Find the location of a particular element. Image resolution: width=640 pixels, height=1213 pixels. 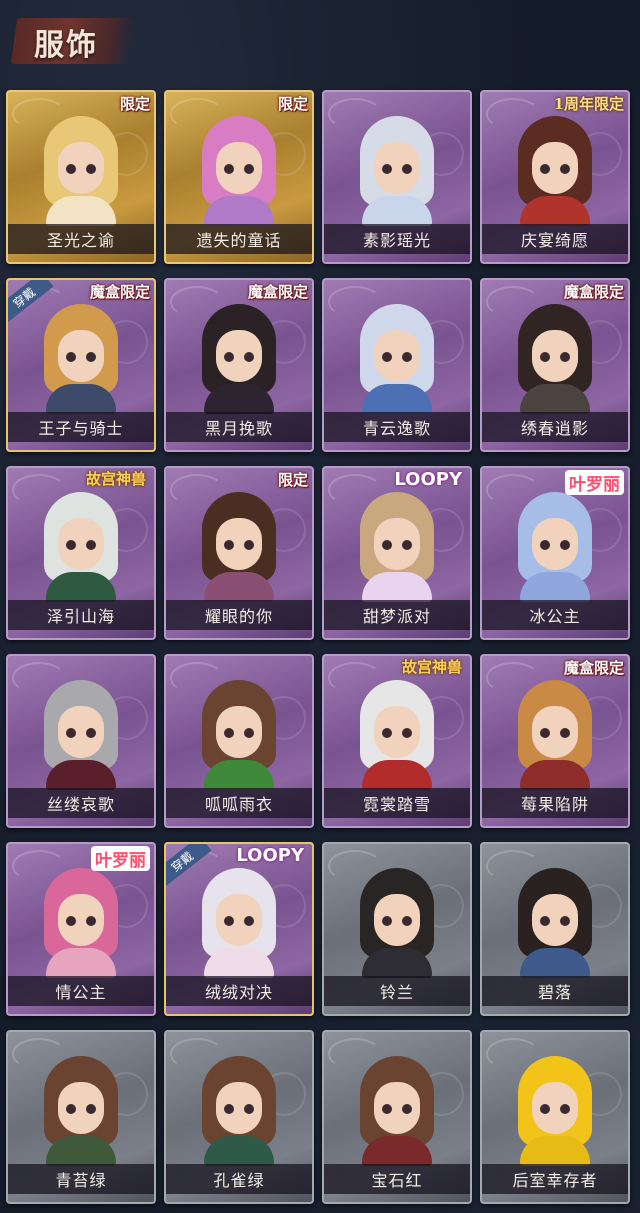

limited-tag: 1周年限定 is located at coordinates (588, 104).